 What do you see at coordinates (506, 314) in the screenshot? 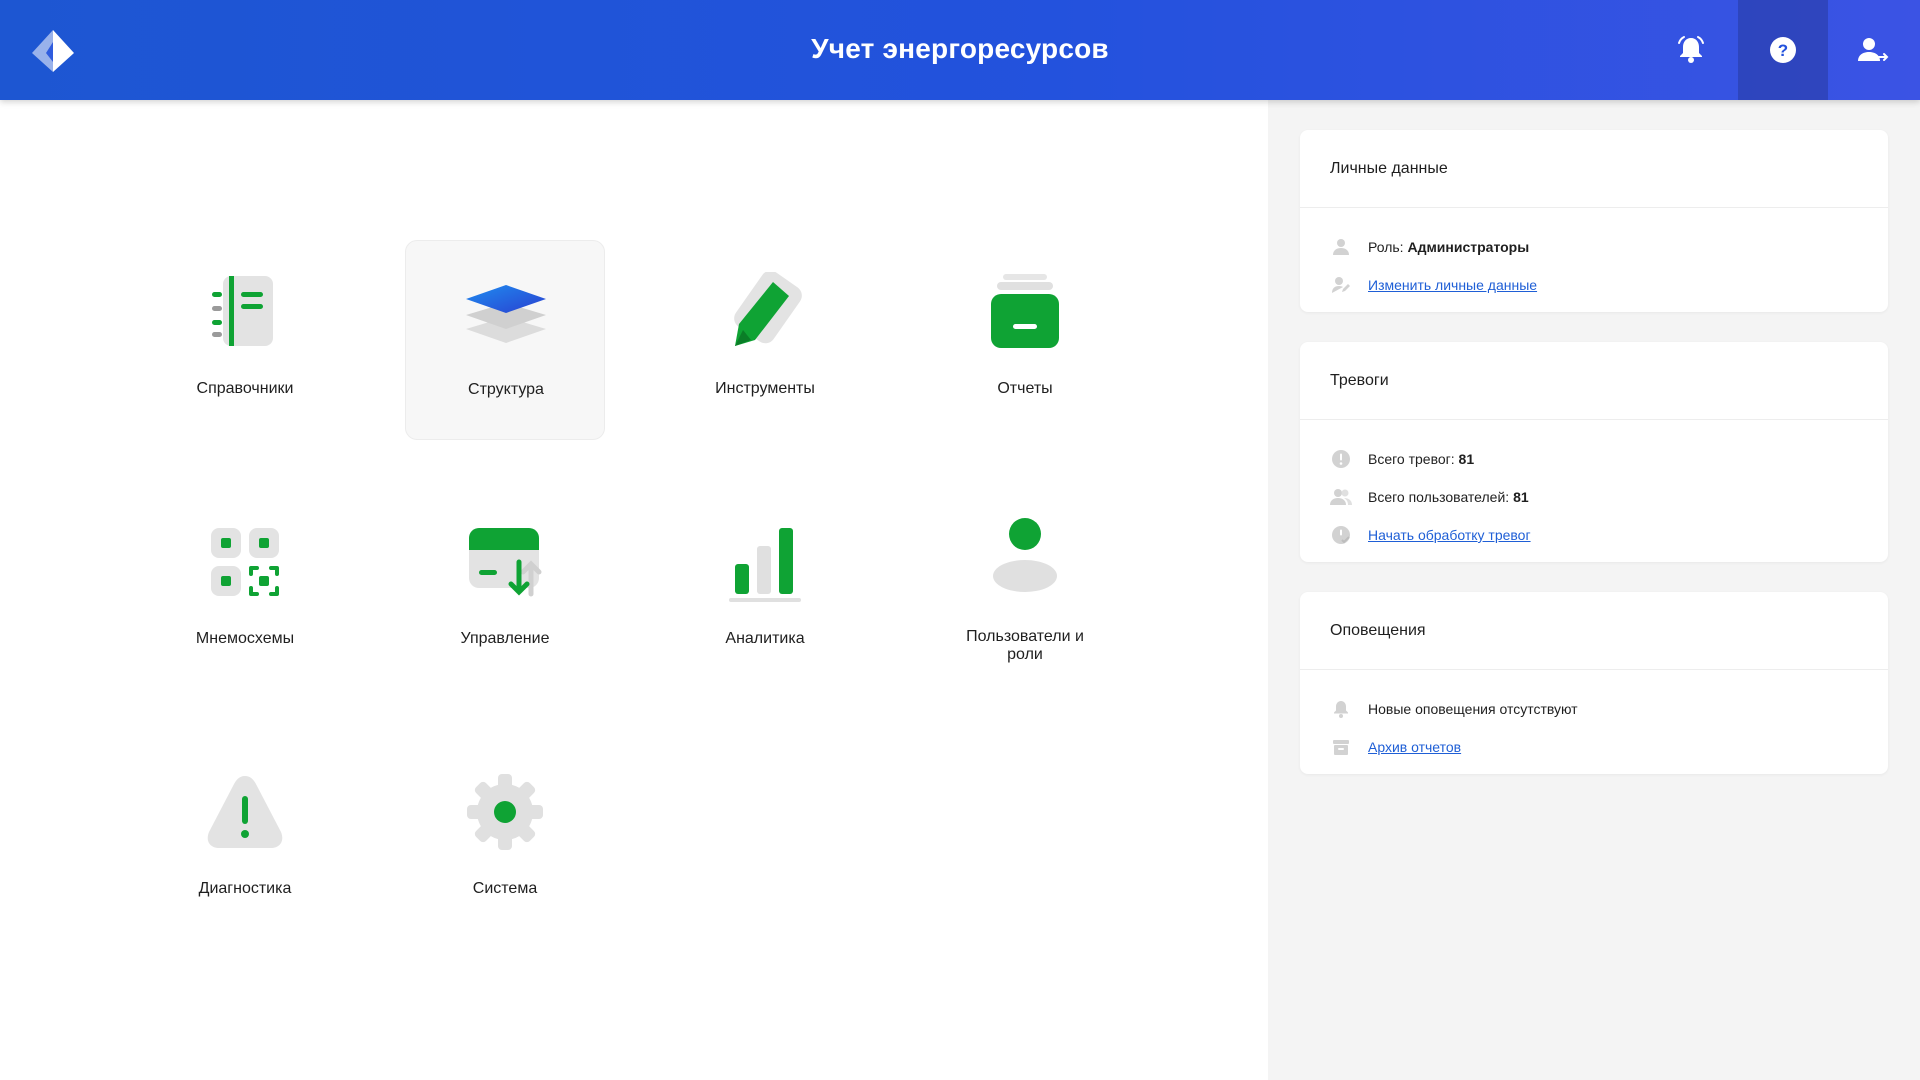
I see `layers-icon` at bounding box center [506, 314].